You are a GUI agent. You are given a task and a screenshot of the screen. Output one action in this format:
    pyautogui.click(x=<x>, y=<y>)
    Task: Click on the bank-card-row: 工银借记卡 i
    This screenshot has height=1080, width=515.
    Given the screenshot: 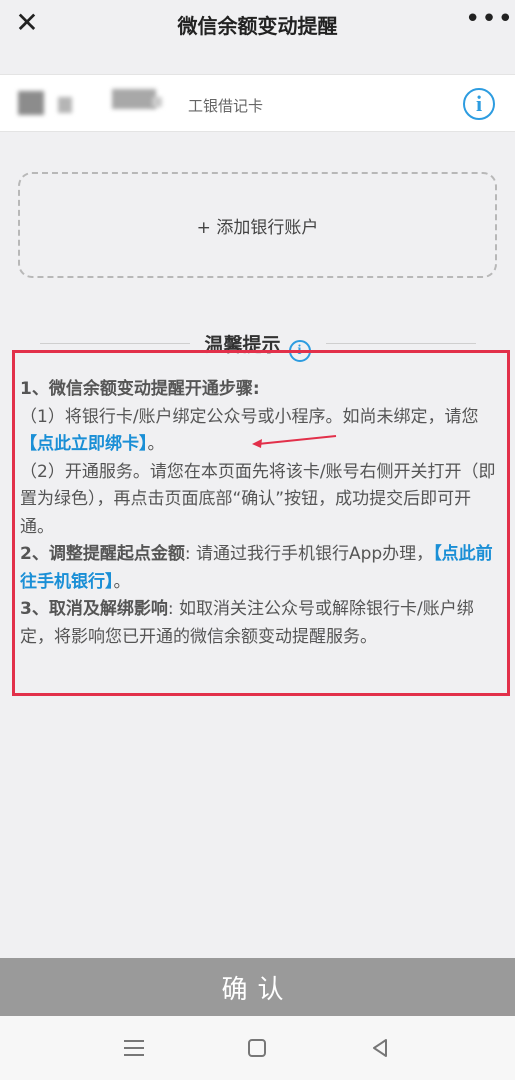 What is the action you would take?
    pyautogui.click(x=257, y=103)
    